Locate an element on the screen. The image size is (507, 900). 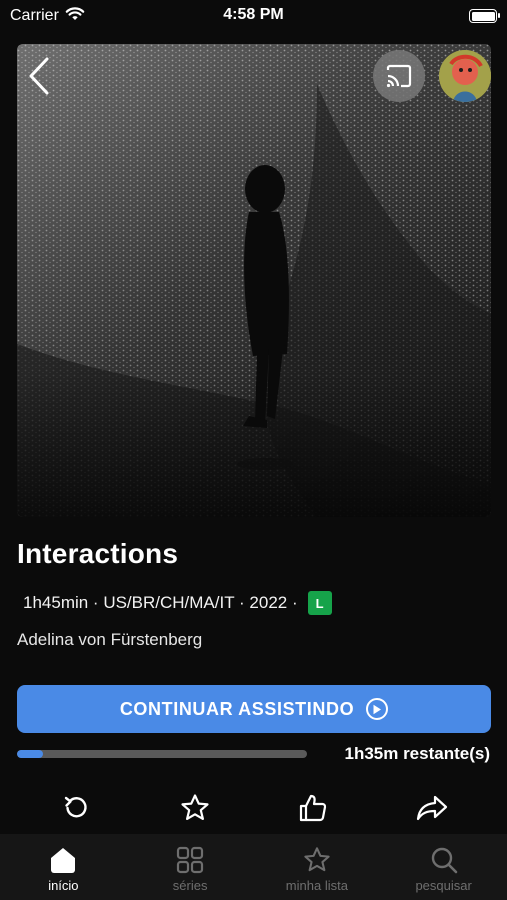
cast-button is located at coordinates (399, 76).